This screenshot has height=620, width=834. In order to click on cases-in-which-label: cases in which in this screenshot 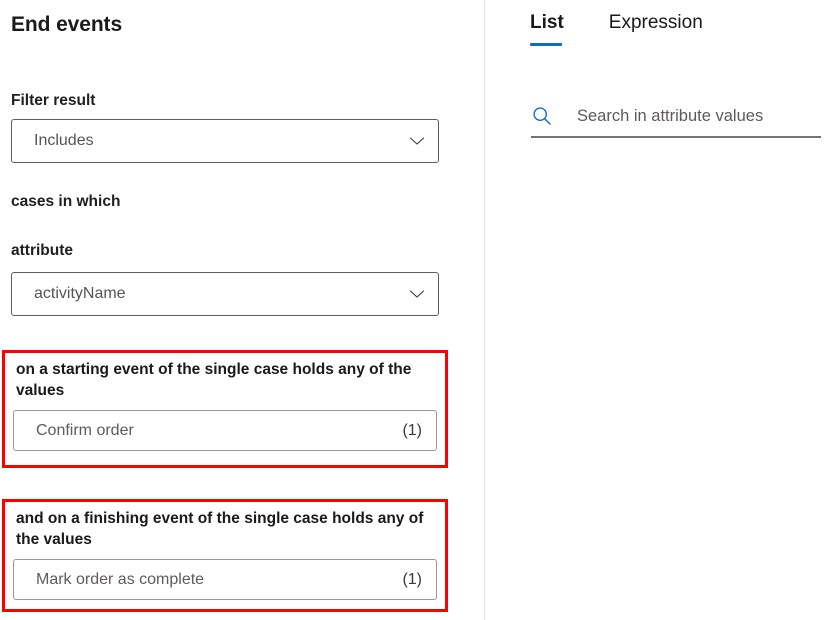, I will do `click(66, 201)`.